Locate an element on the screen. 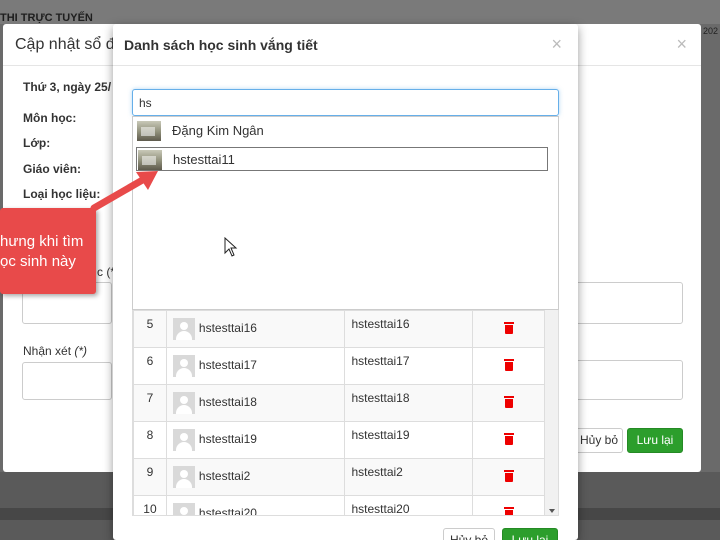 This screenshot has width=720, height=540. student-name-cell: hstesttai20 is located at coordinates (255, 505).